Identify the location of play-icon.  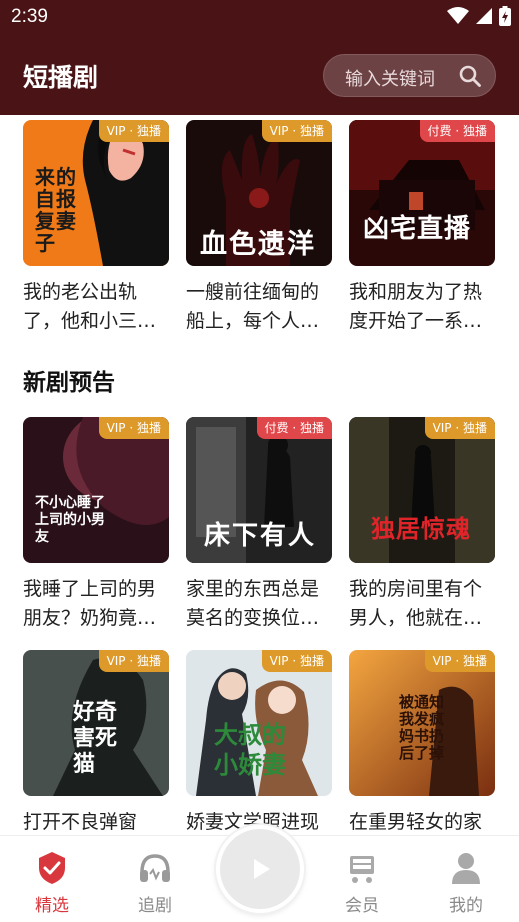
(262, 869).